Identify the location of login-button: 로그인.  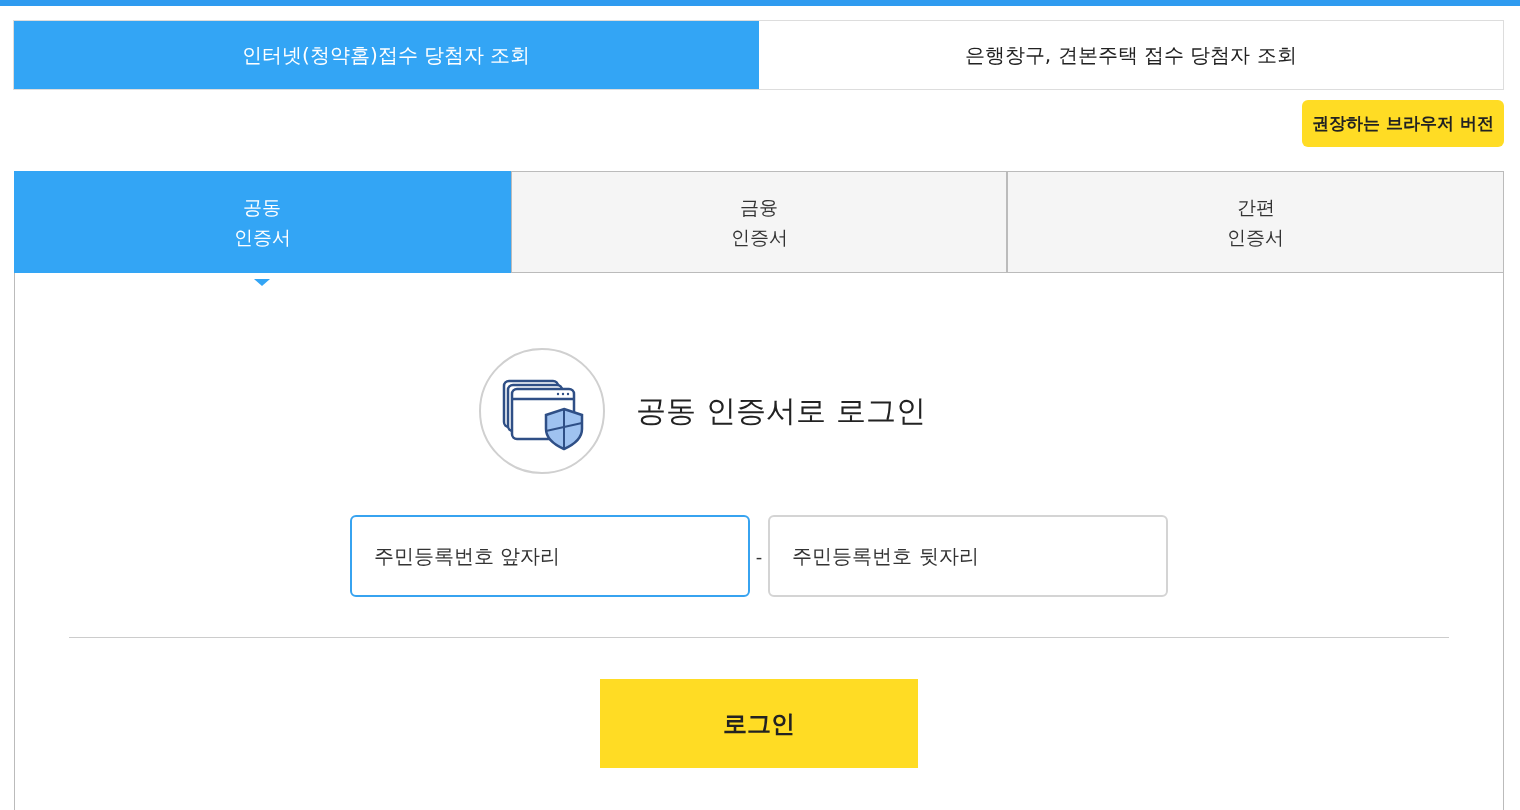
(759, 723).